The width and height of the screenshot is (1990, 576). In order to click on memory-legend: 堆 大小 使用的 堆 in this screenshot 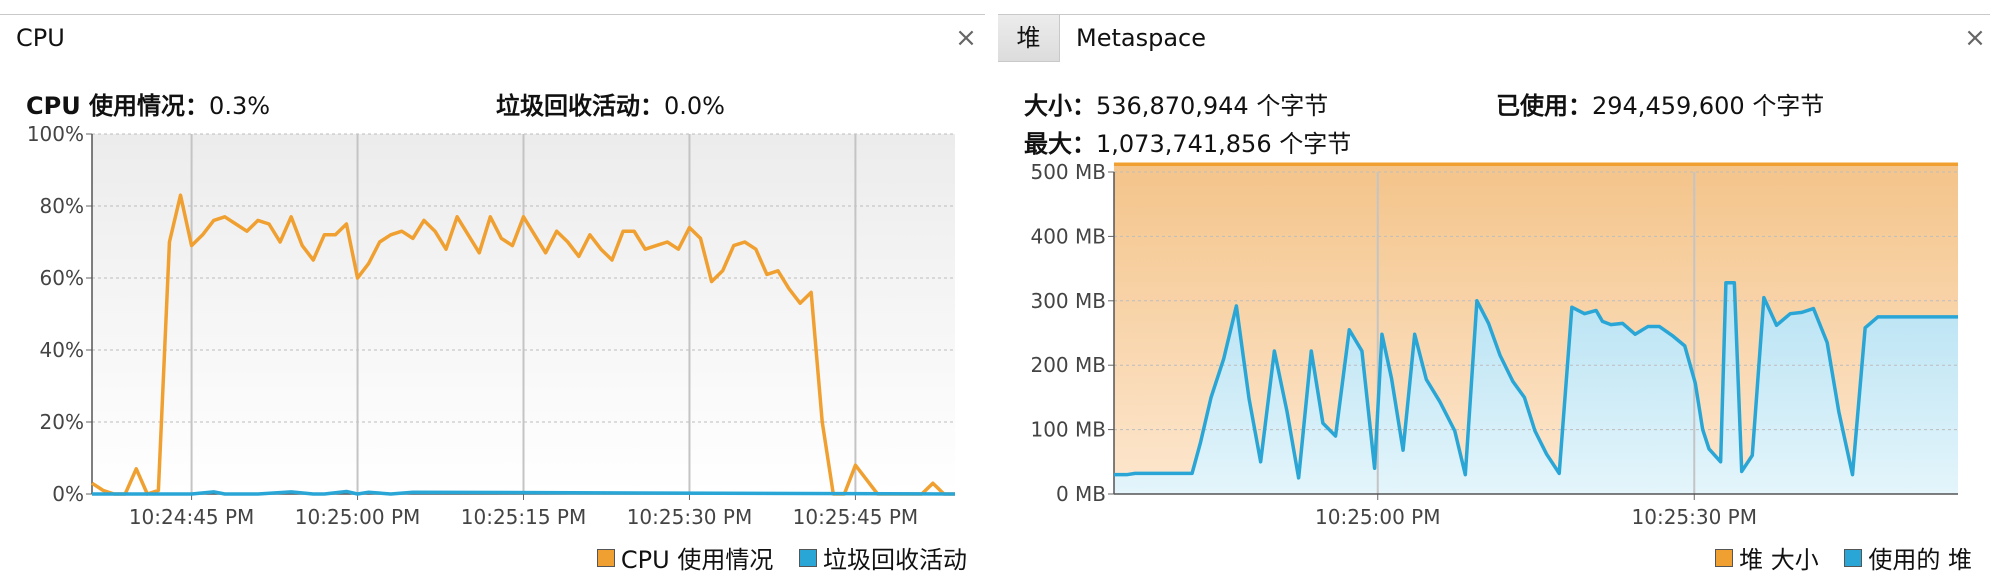, I will do `click(1834, 557)`.